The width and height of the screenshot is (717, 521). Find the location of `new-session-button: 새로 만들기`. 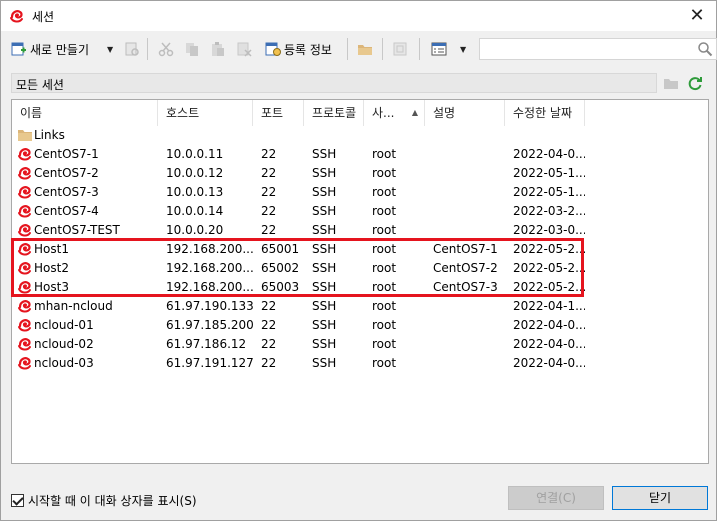

new-session-button: 새로 만들기 is located at coordinates (50, 49).